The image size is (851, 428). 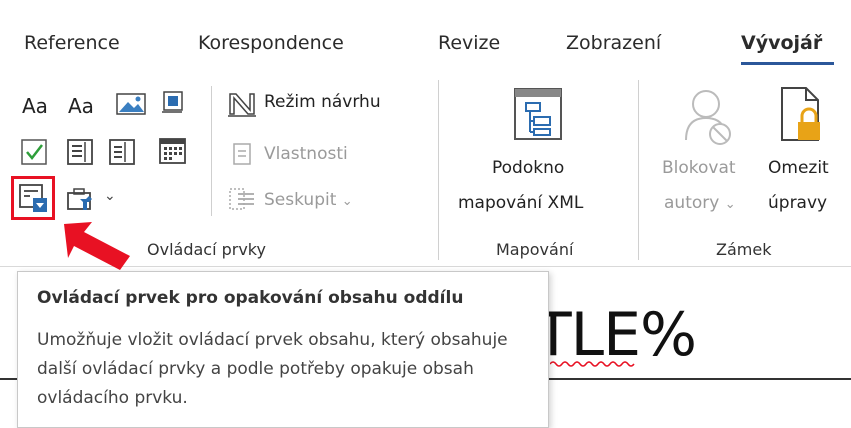 I want to click on controls-group-label: Ovládací prvky, so click(x=206, y=249).